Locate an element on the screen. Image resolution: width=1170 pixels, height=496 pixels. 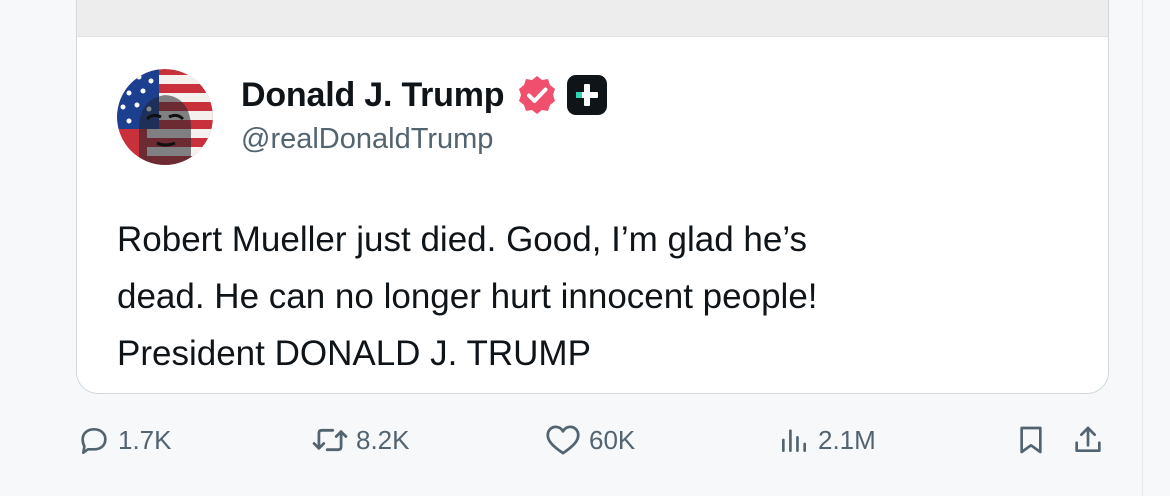
like-count: 60K is located at coordinates (612, 439).